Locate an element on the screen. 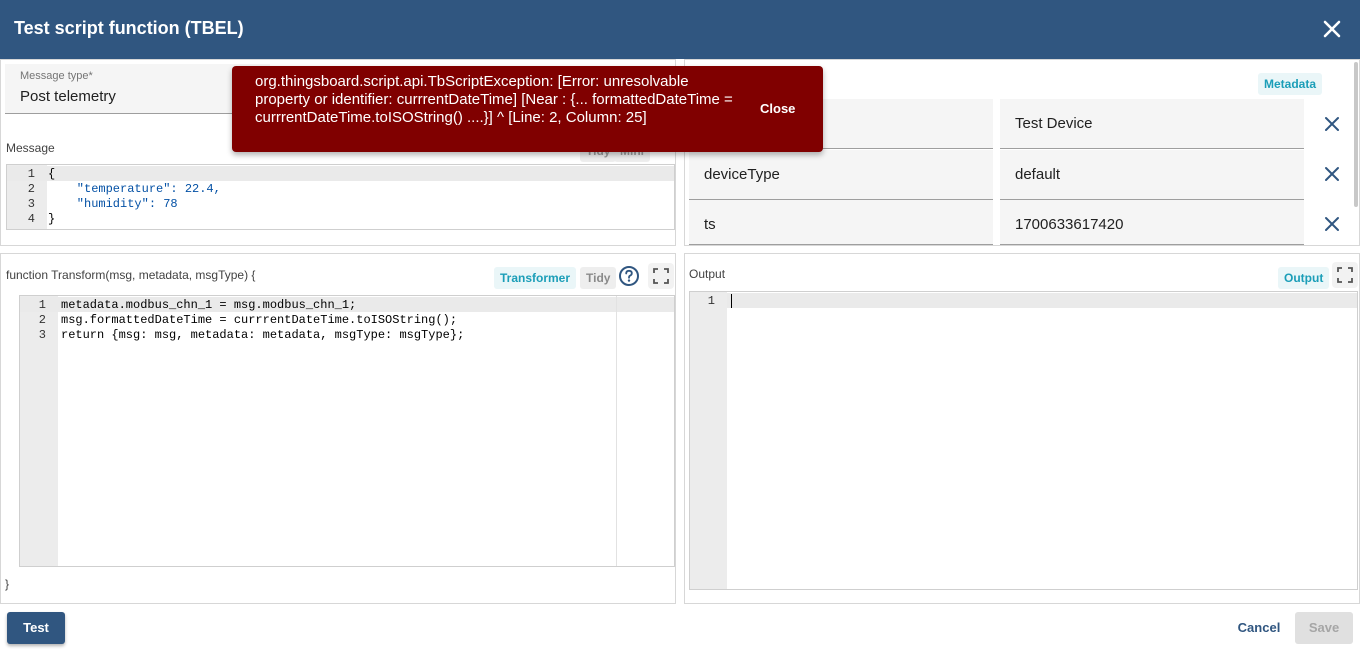 The height and width of the screenshot is (649, 1360). help-icon is located at coordinates (629, 276).